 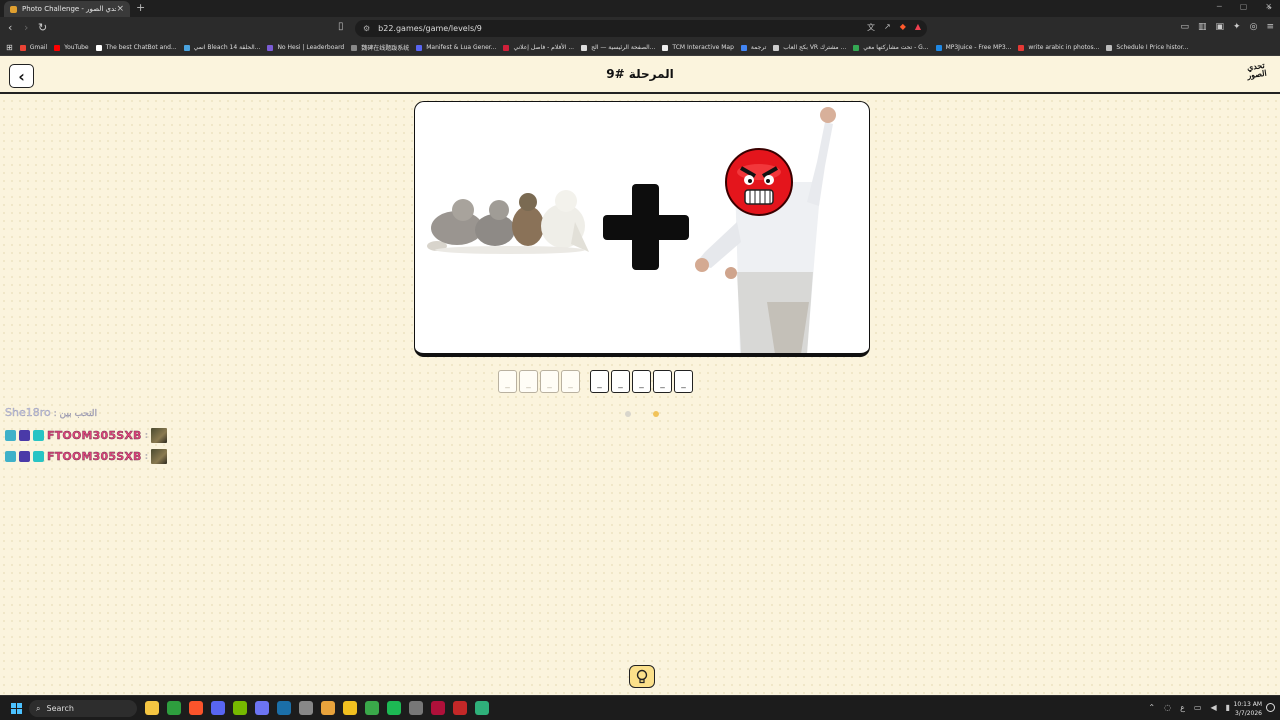 I want to click on translate-icon: 文, so click(x=871, y=27).